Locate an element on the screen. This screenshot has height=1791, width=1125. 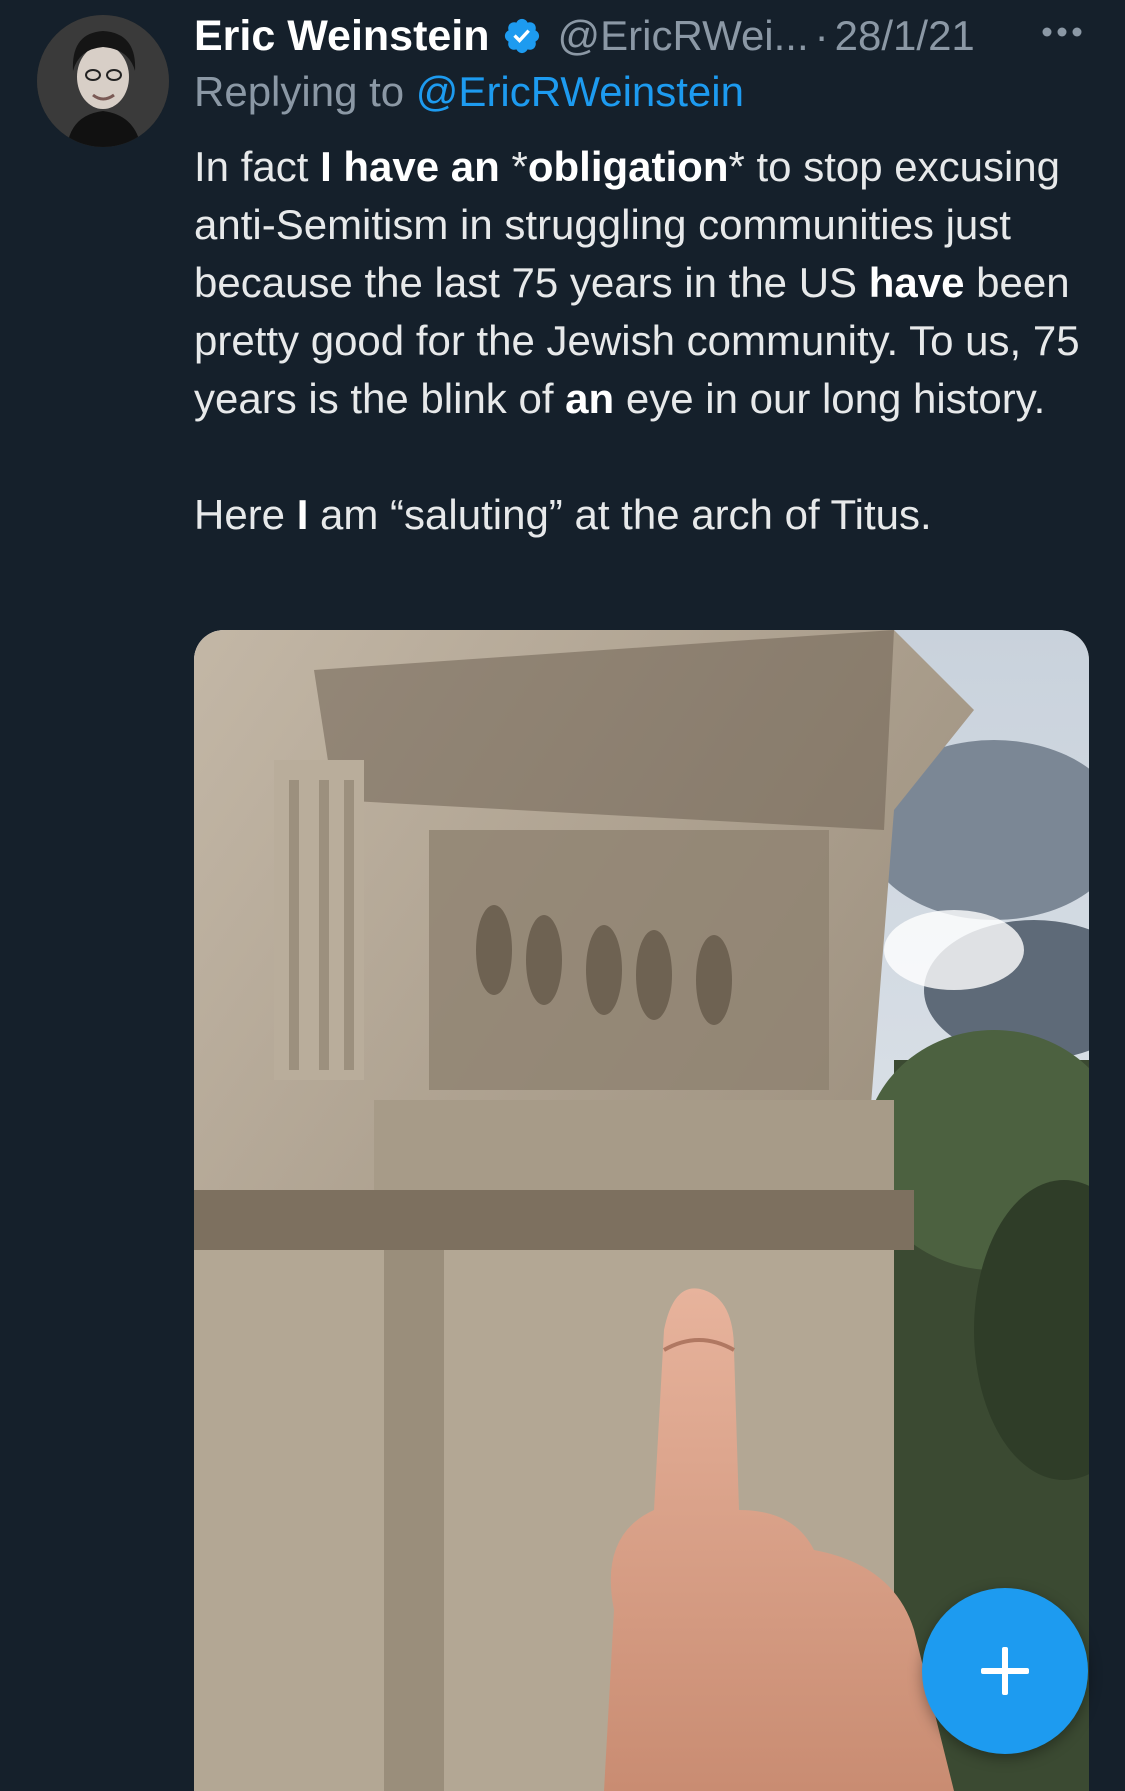
compose-tweet-button is located at coordinates (1005, 1671).